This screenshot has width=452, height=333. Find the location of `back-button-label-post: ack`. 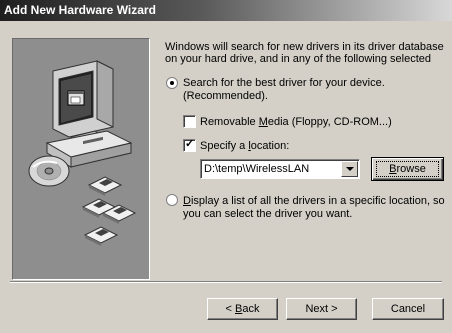

back-button-label-post: ack is located at coordinates (251, 309).